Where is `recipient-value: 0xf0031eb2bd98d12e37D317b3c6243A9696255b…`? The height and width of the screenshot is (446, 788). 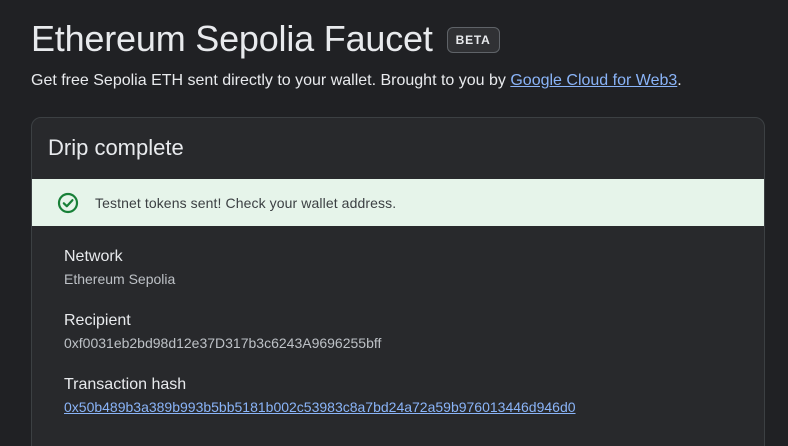
recipient-value: 0xf0031eb2bd98d12e37D317b3c6243A9696255b… is located at coordinates (223, 343).